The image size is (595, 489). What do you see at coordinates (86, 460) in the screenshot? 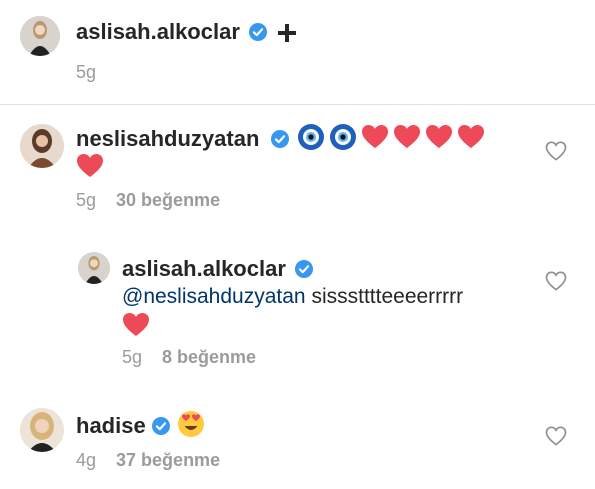
I see `comment-time: 4g` at bounding box center [86, 460].